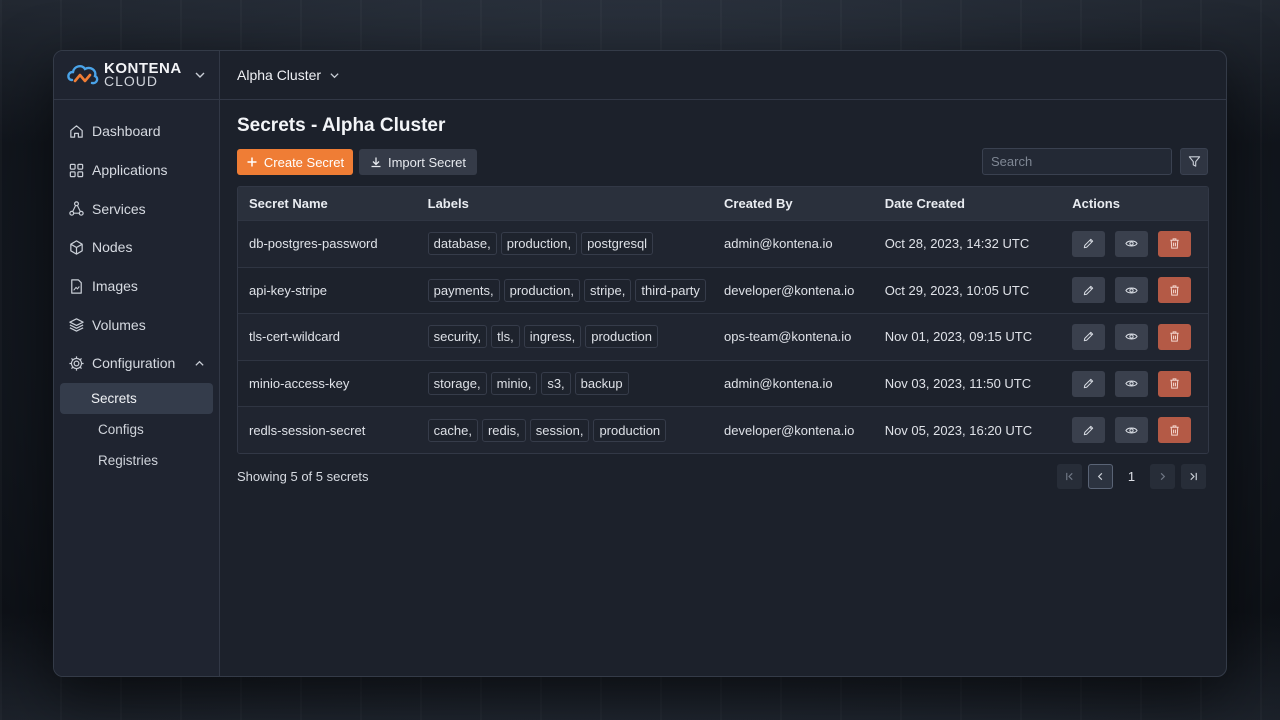 The image size is (1280, 720). What do you see at coordinates (566, 203) in the screenshot?
I see `column-header-labels: Labels` at bounding box center [566, 203].